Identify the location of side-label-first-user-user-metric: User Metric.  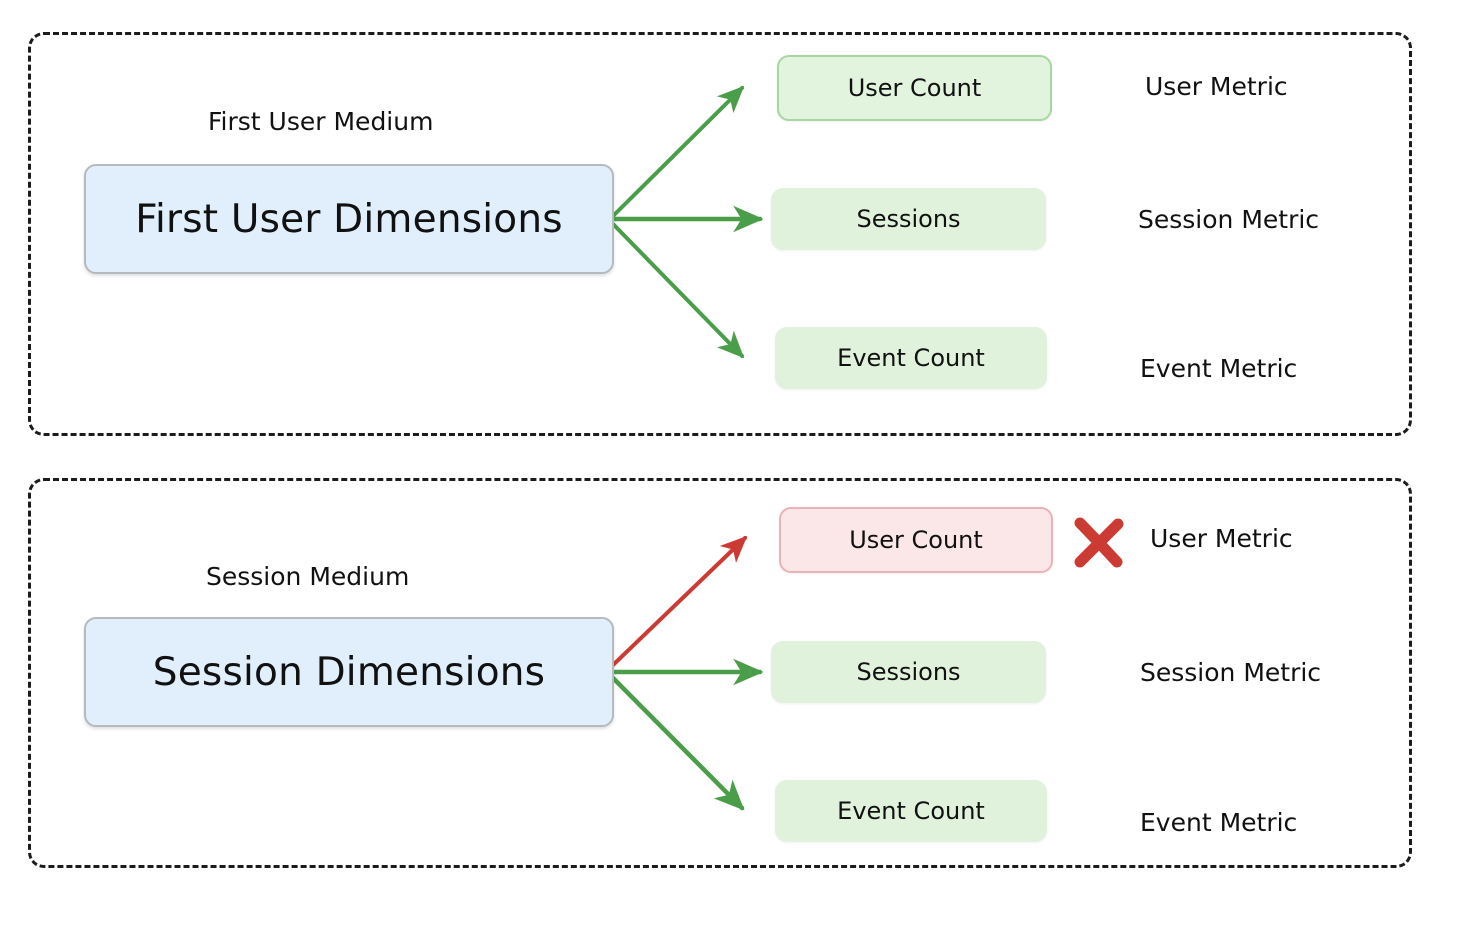
(1216, 86).